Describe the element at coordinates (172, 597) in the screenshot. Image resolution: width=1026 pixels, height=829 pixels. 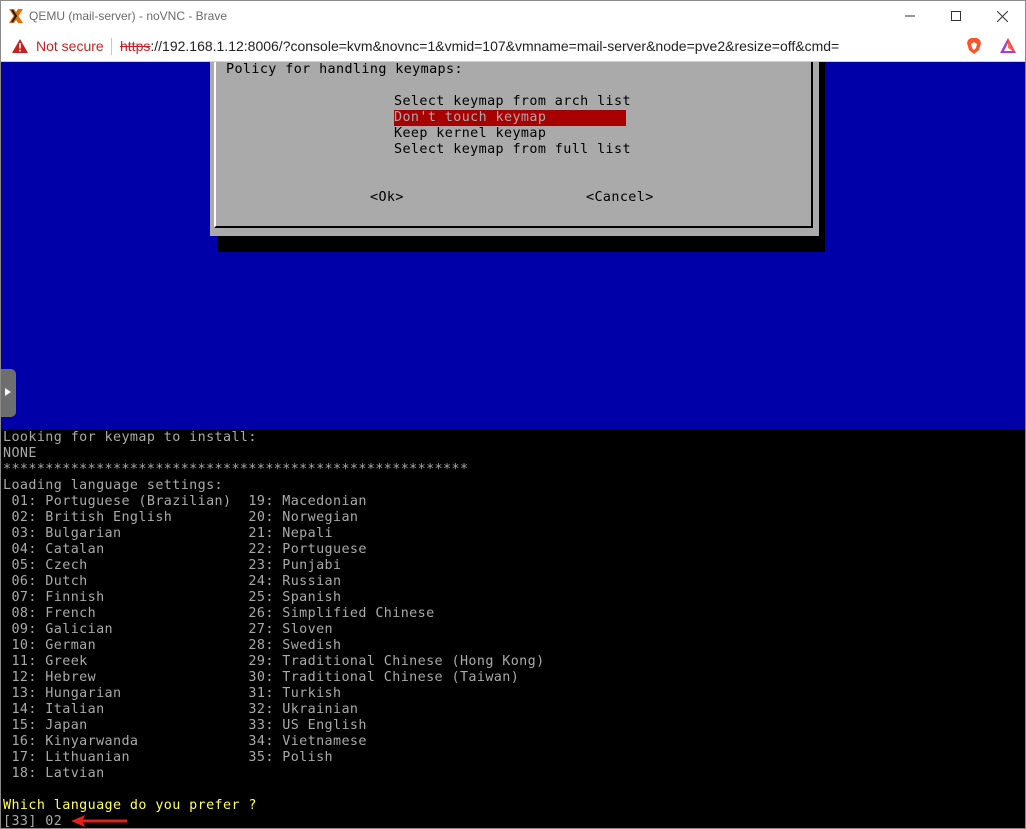
I see `terminal-line: 07: Finnish 25: Spanish` at that location.